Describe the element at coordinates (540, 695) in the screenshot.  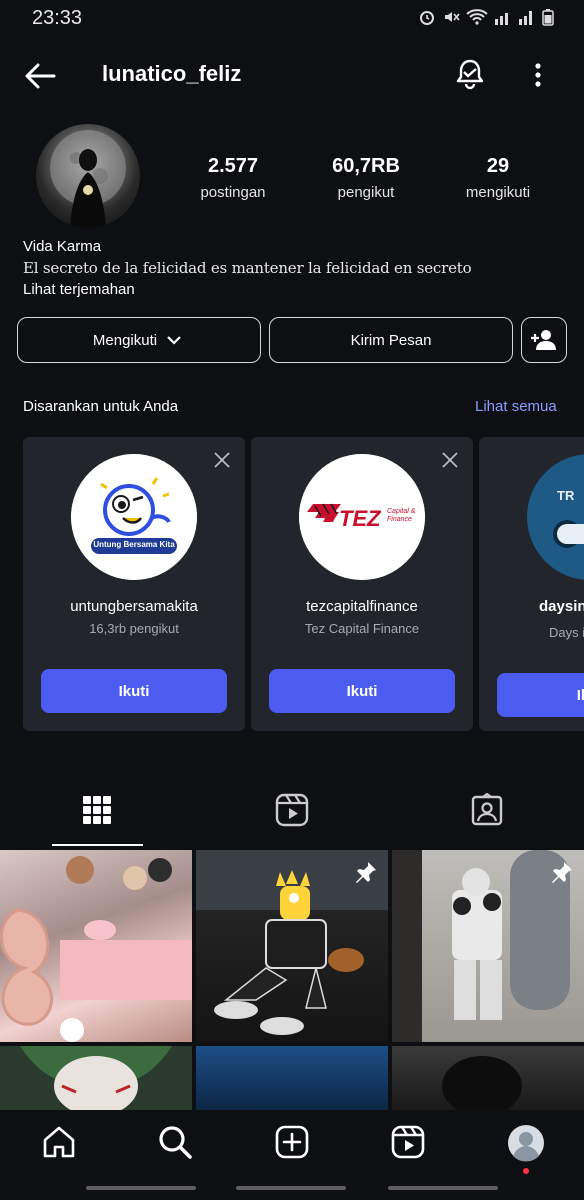
I see `follow-button: Ik` at that location.